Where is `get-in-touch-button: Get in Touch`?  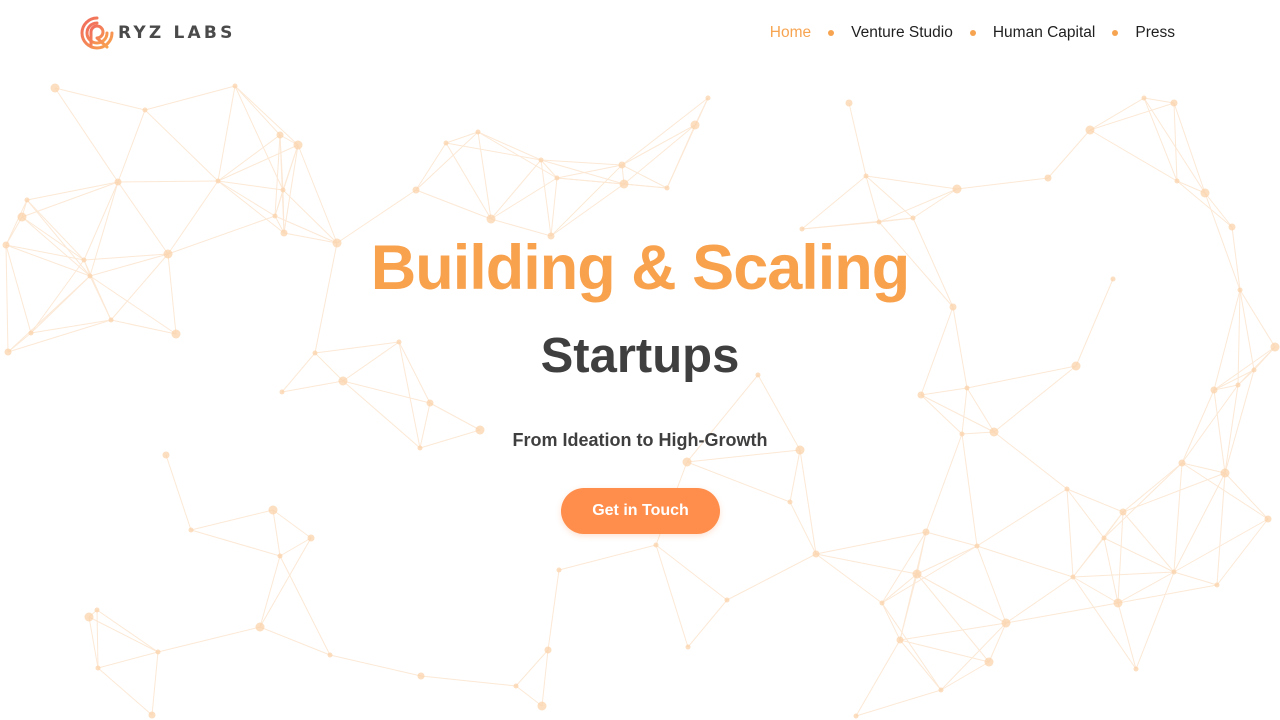 get-in-touch-button: Get in Touch is located at coordinates (640, 511).